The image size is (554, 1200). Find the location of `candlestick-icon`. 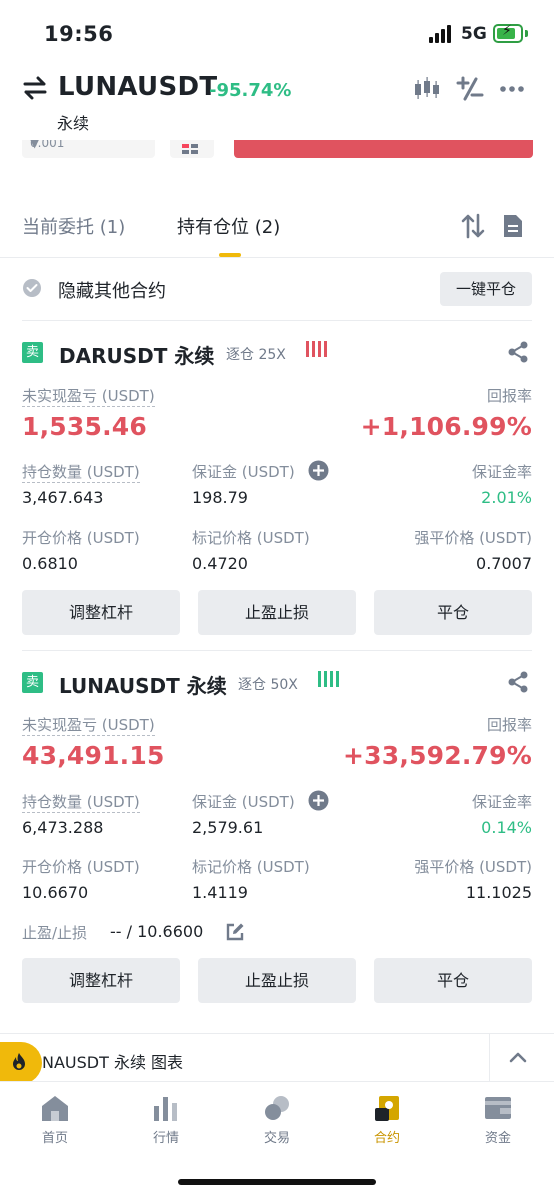

candlestick-icon is located at coordinates (427, 89).